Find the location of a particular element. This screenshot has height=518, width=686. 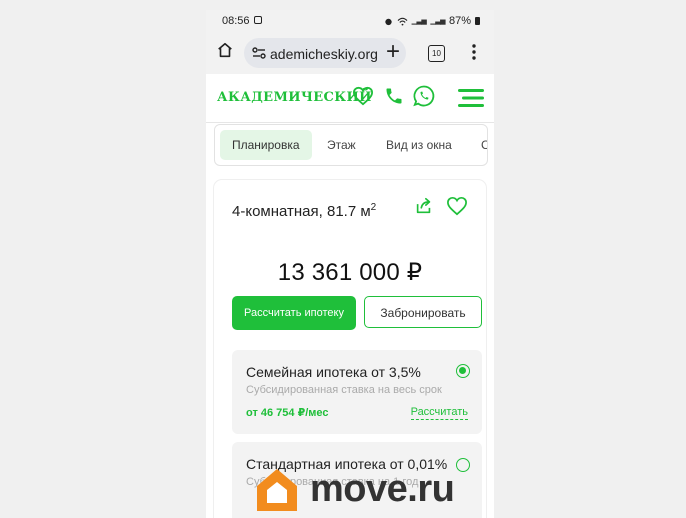

status-bar: 08:56 ▁▃▅ ▁▃▅ 87% is located at coordinates (350, 21).